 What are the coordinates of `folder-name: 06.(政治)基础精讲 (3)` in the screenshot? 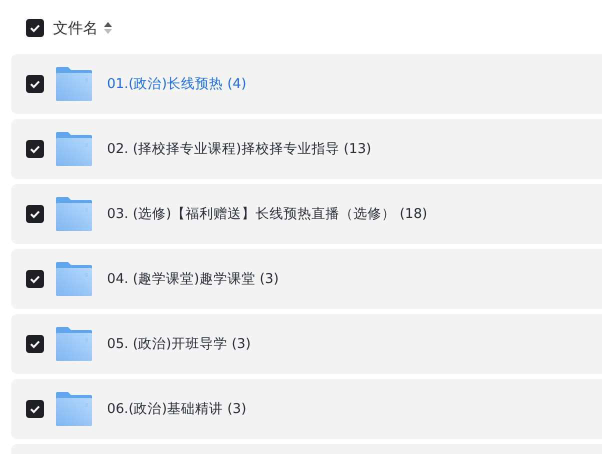 It's located at (176, 409).